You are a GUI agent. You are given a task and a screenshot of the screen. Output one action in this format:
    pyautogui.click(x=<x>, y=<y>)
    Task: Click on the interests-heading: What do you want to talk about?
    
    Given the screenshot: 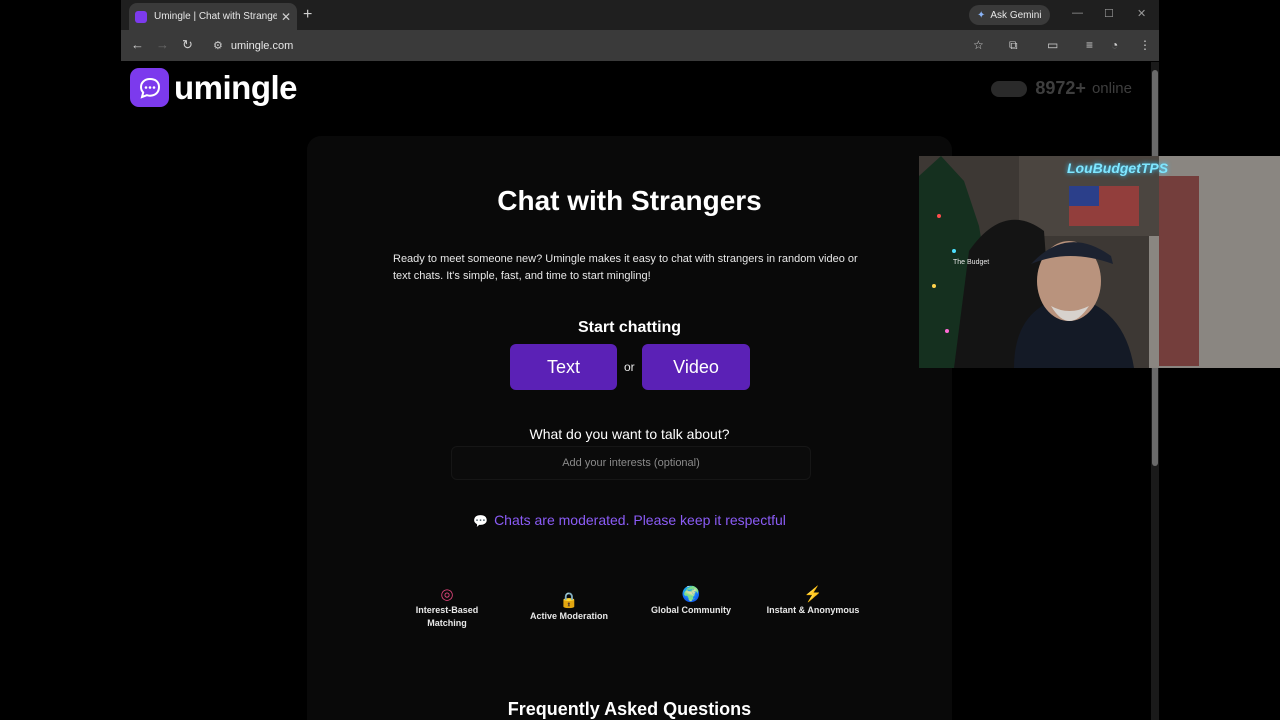 What is the action you would take?
    pyautogui.click(x=629, y=434)
    